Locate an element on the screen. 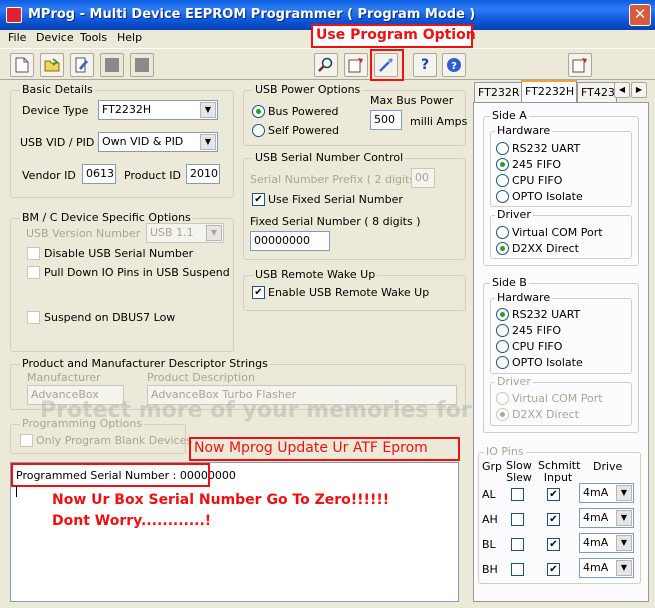  info-button: ? is located at coordinates (454, 65).